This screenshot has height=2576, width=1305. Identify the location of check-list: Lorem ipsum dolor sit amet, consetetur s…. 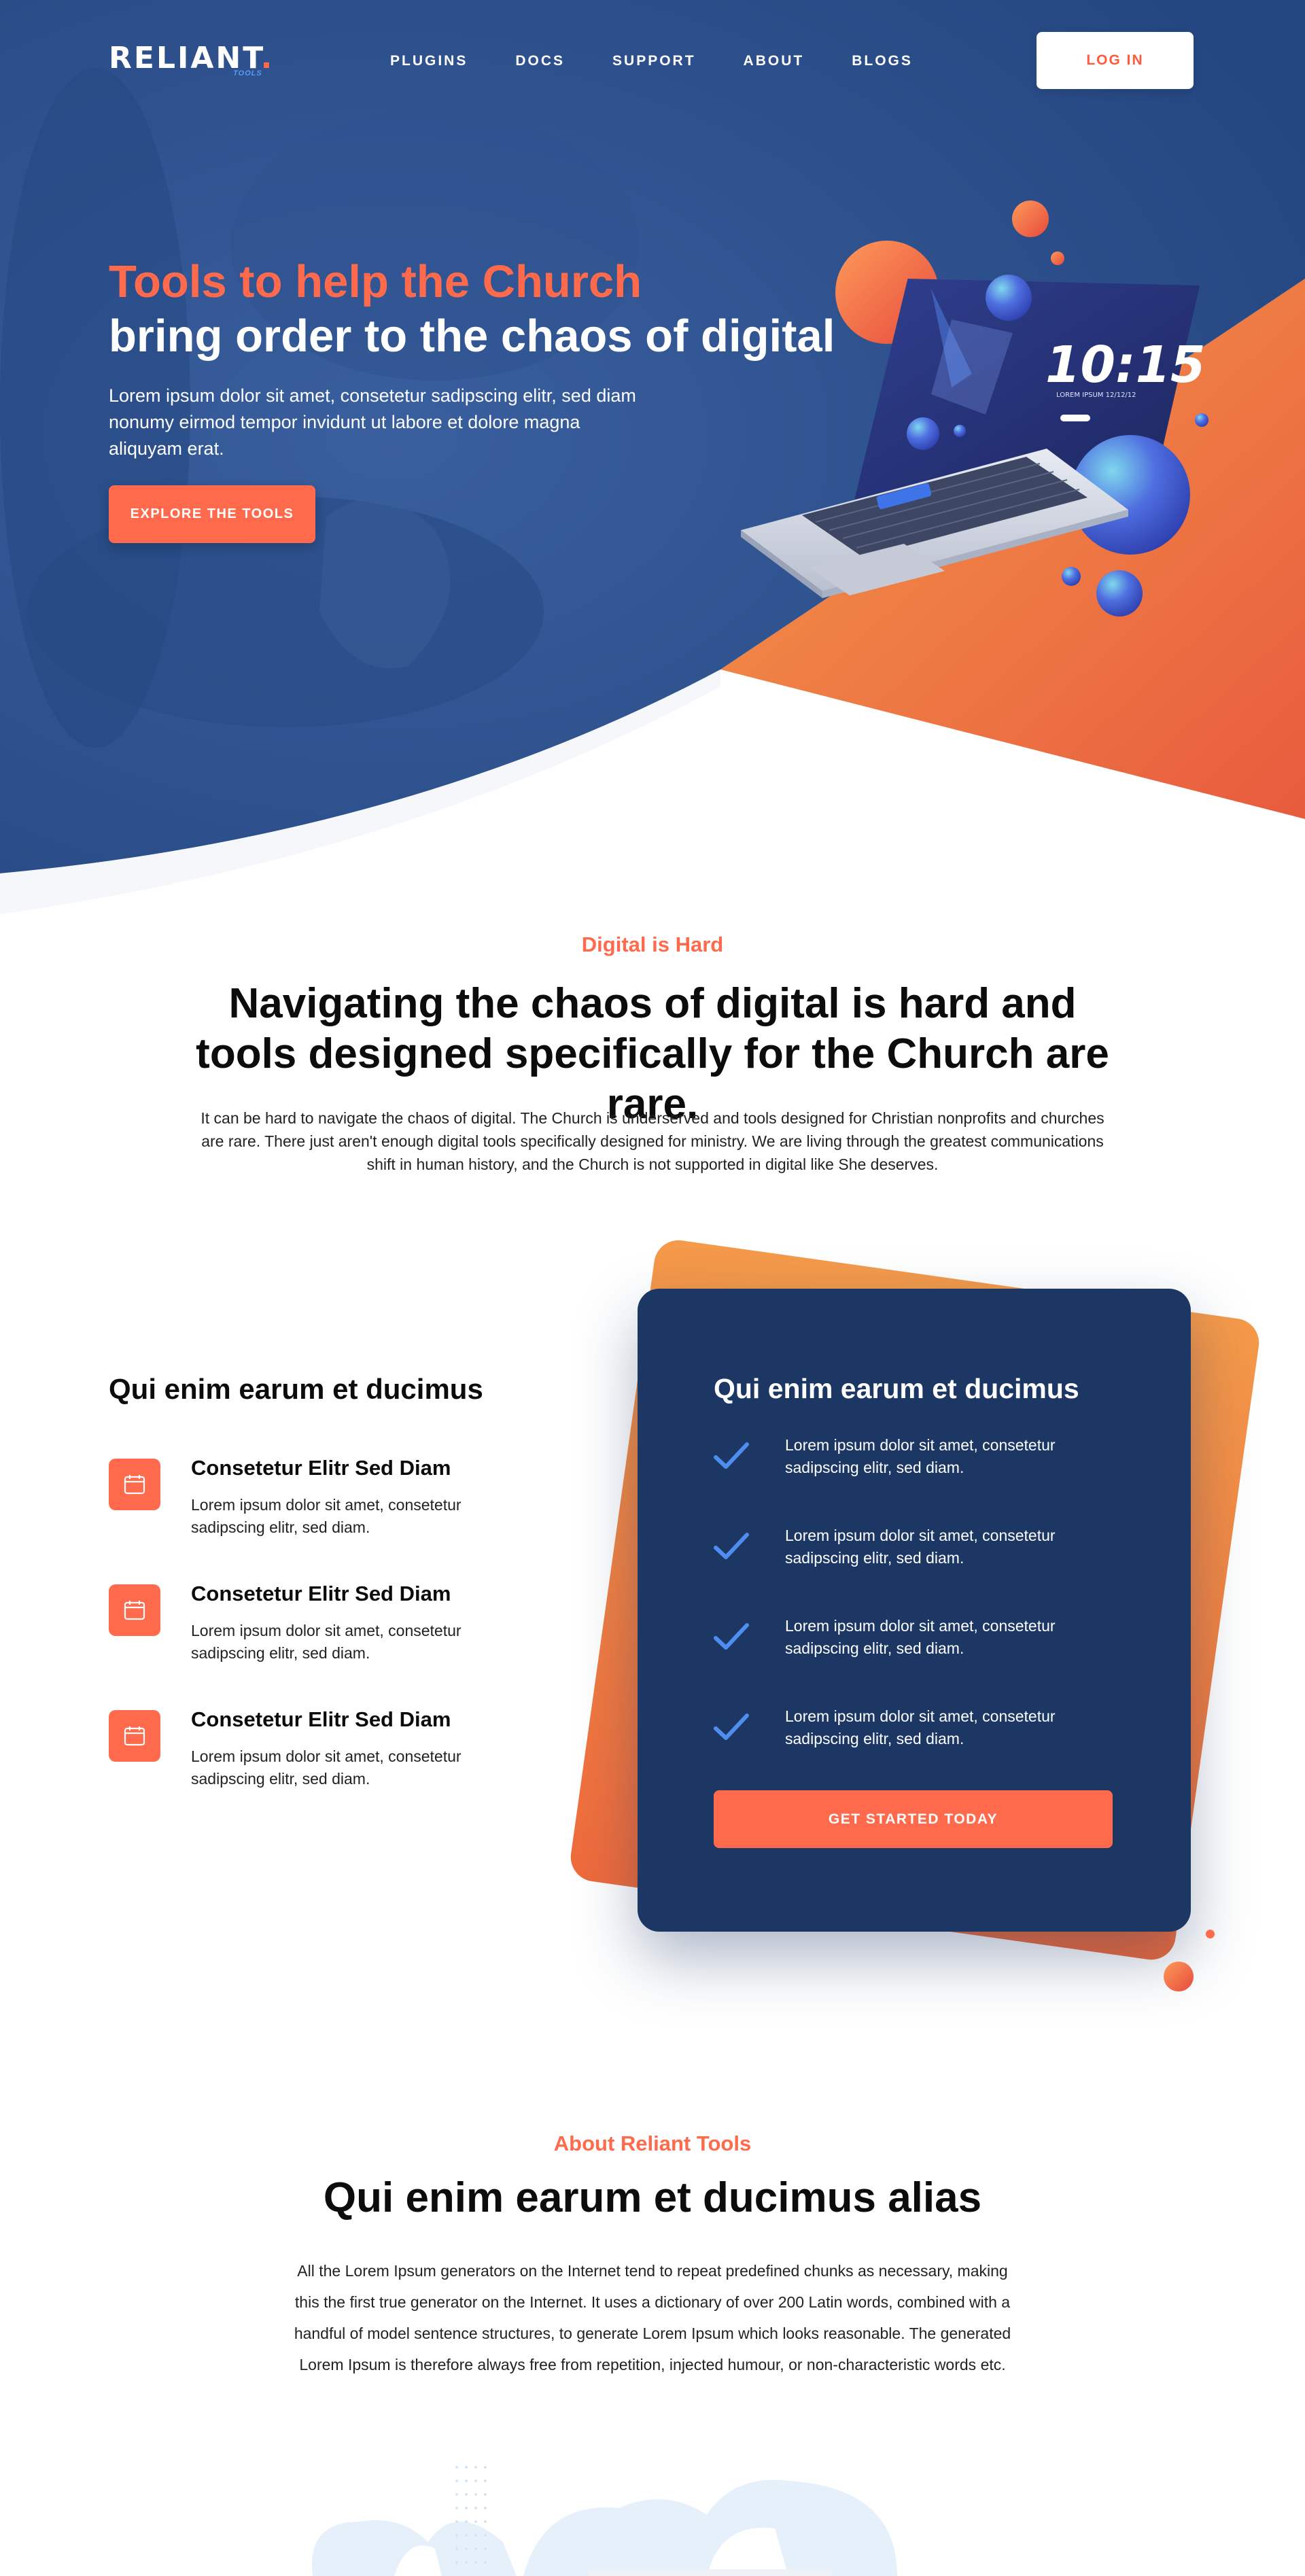
(924, 1615).